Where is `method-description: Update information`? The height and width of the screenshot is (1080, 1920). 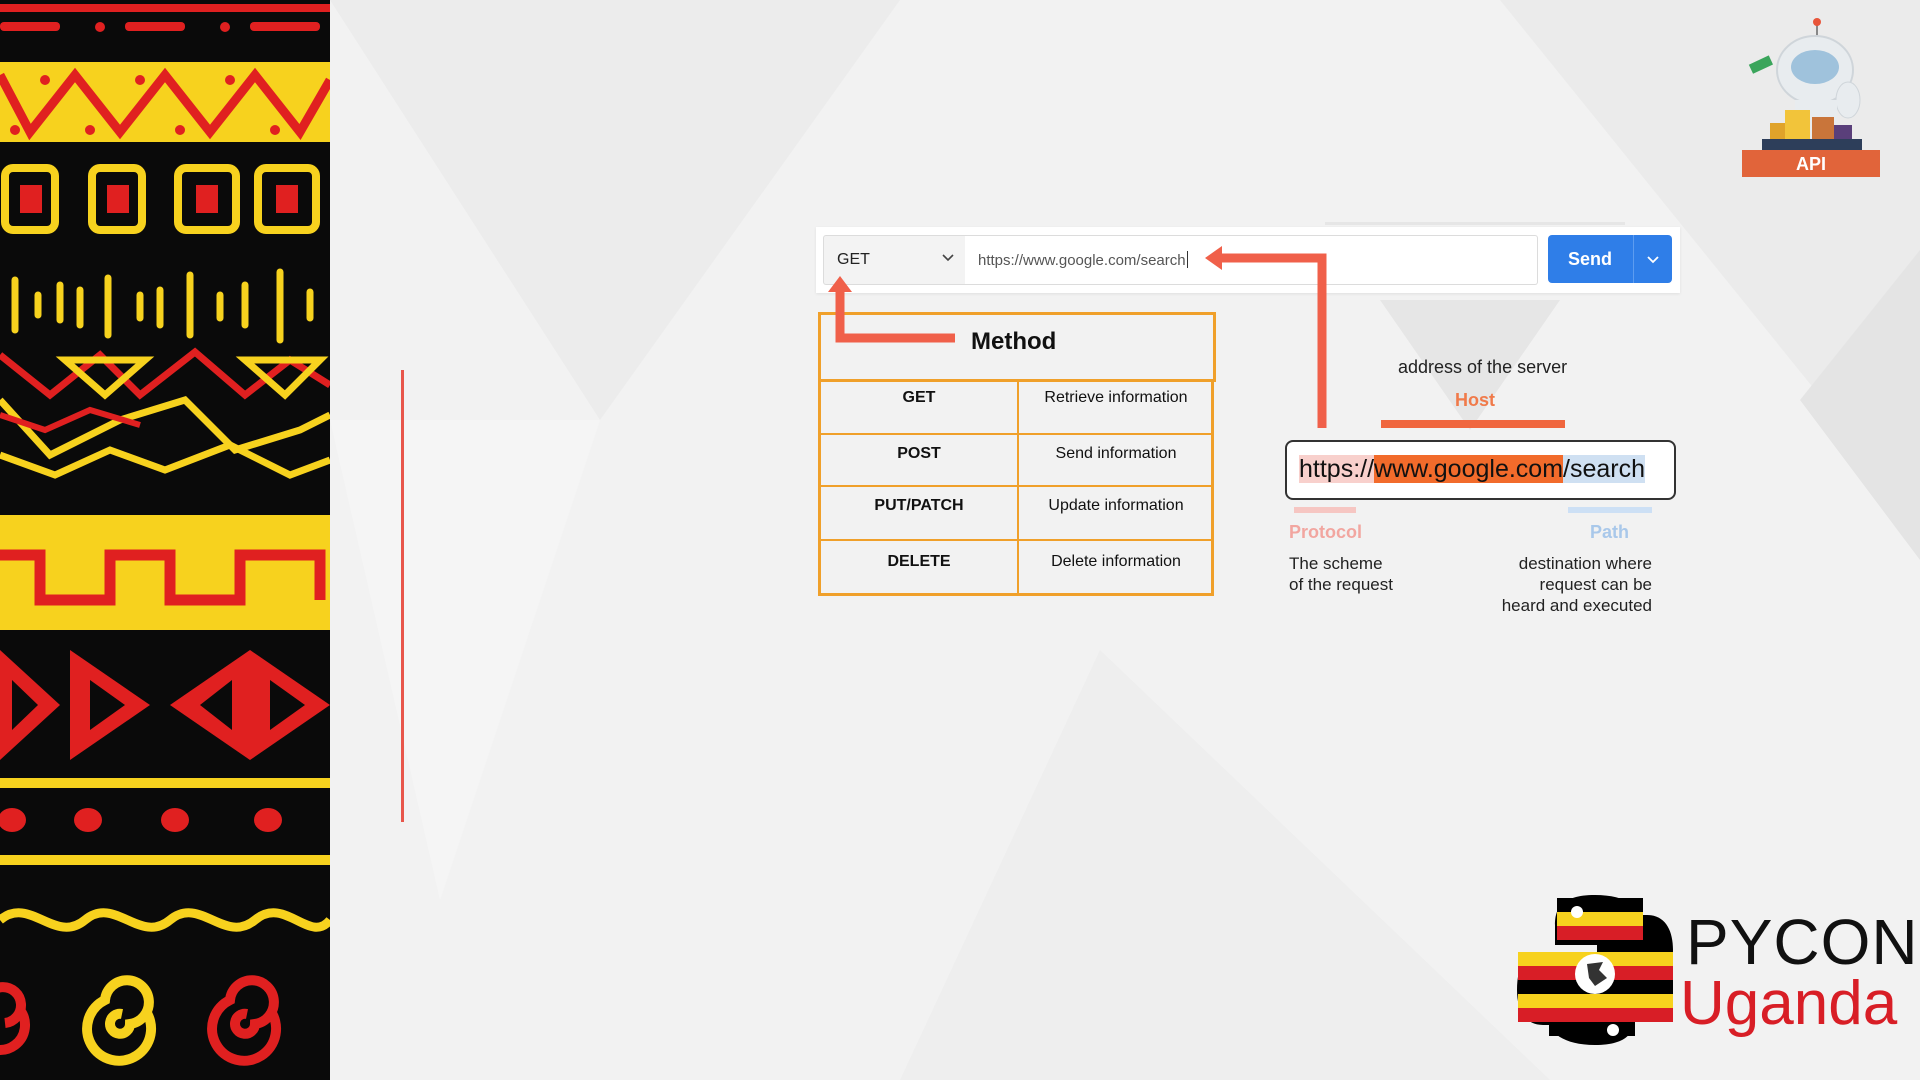 method-description: Update information is located at coordinates (1116, 505).